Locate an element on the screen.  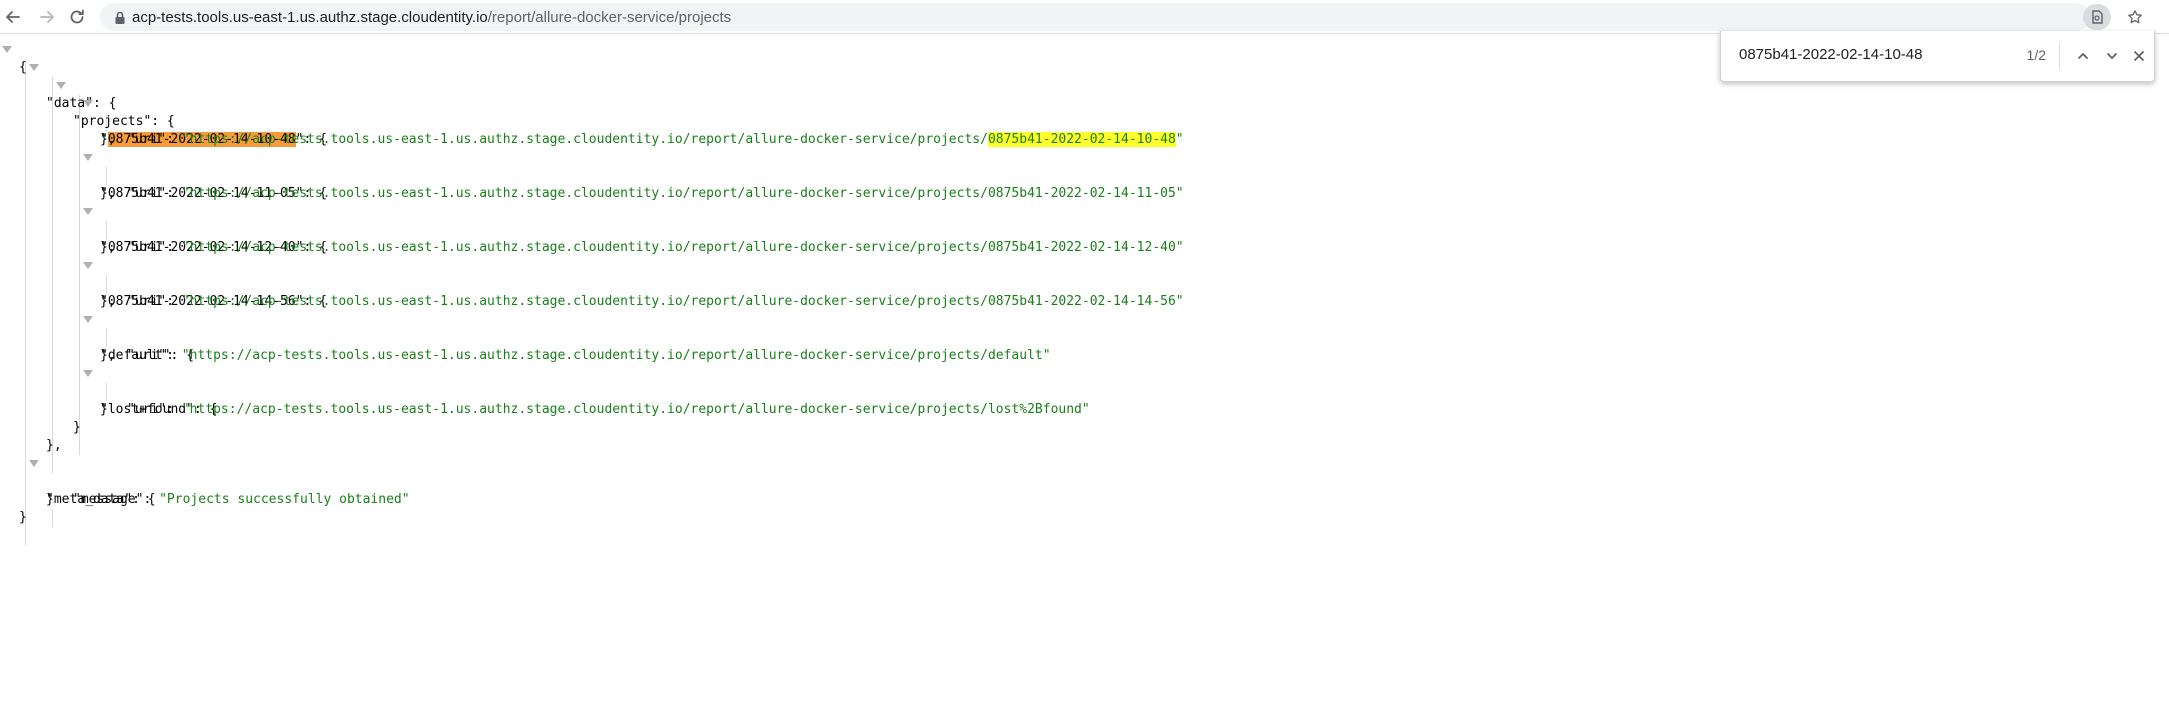
json-uri-suffix: 0875b41-2022-02-14-14-56 is located at coordinates (1081, 301).